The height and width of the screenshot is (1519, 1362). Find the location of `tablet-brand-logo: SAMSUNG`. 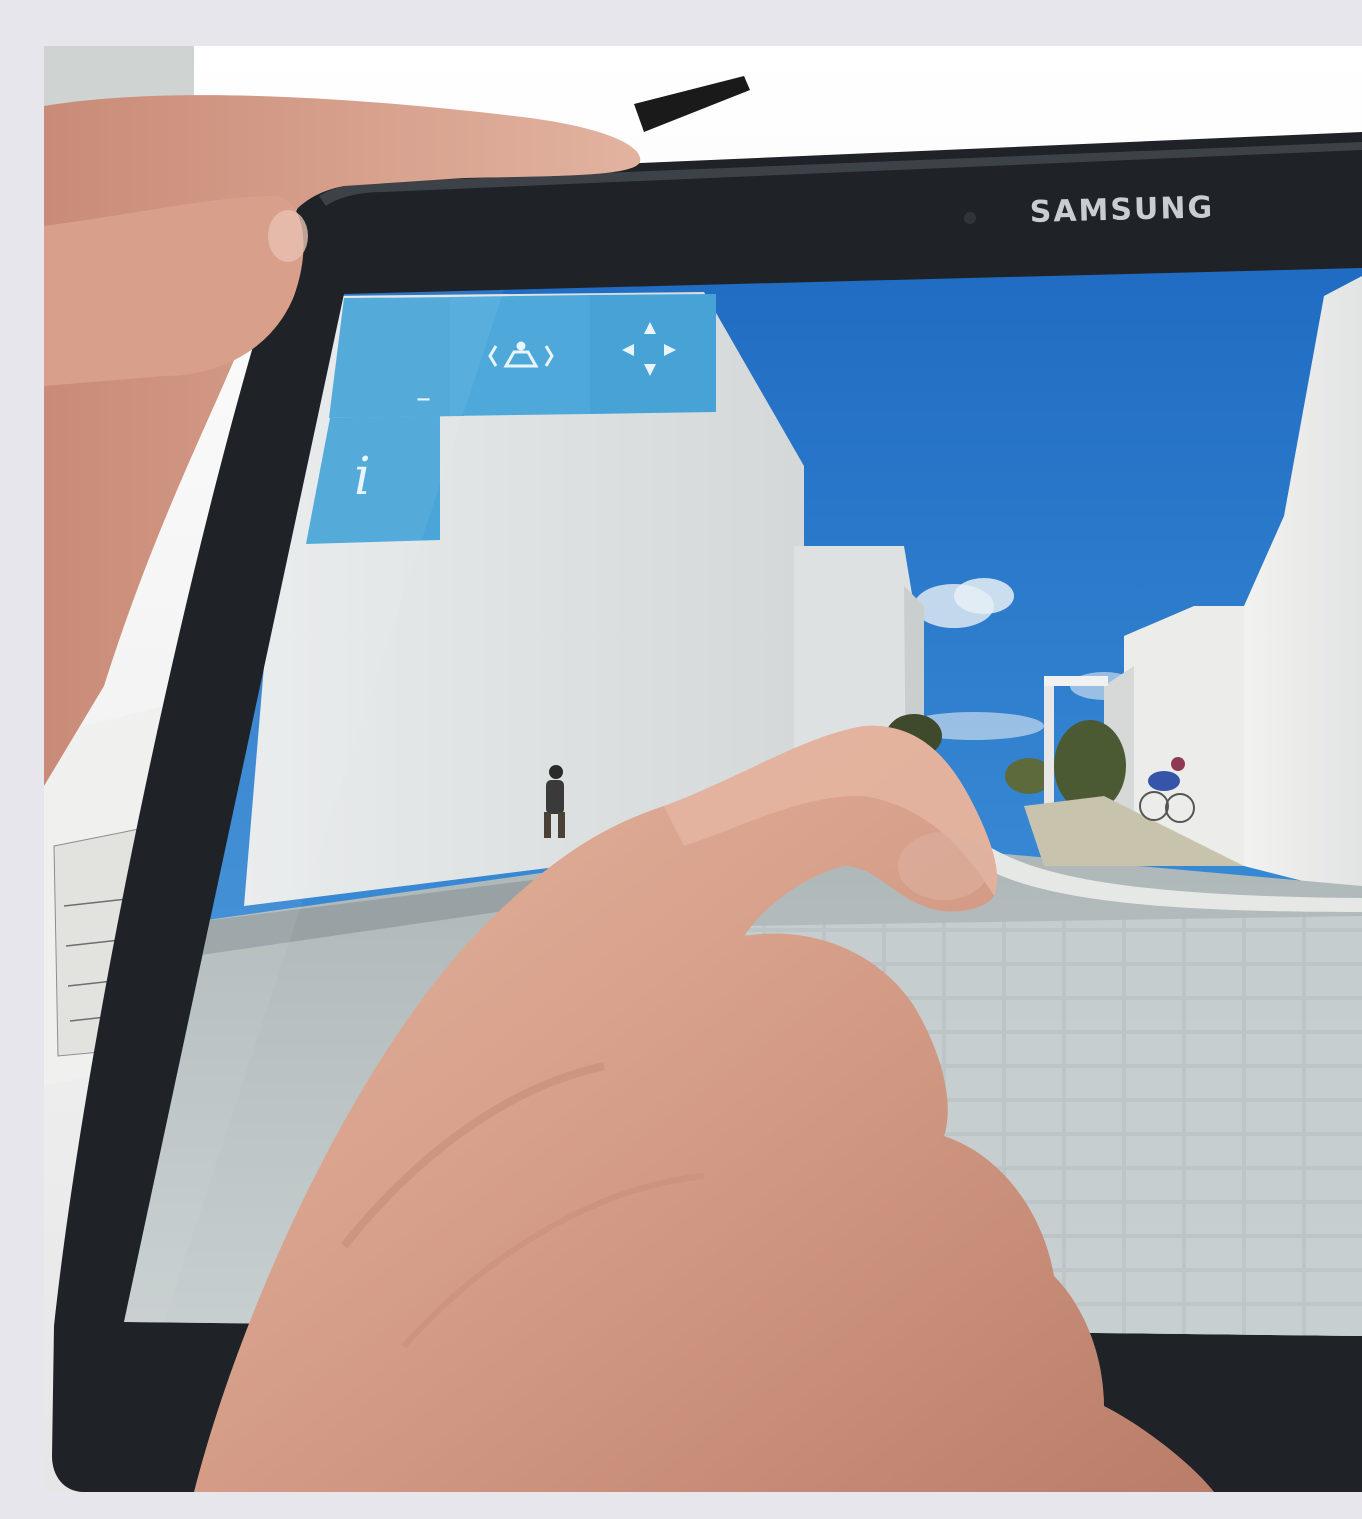

tablet-brand-logo: SAMSUNG is located at coordinates (1121, 210).